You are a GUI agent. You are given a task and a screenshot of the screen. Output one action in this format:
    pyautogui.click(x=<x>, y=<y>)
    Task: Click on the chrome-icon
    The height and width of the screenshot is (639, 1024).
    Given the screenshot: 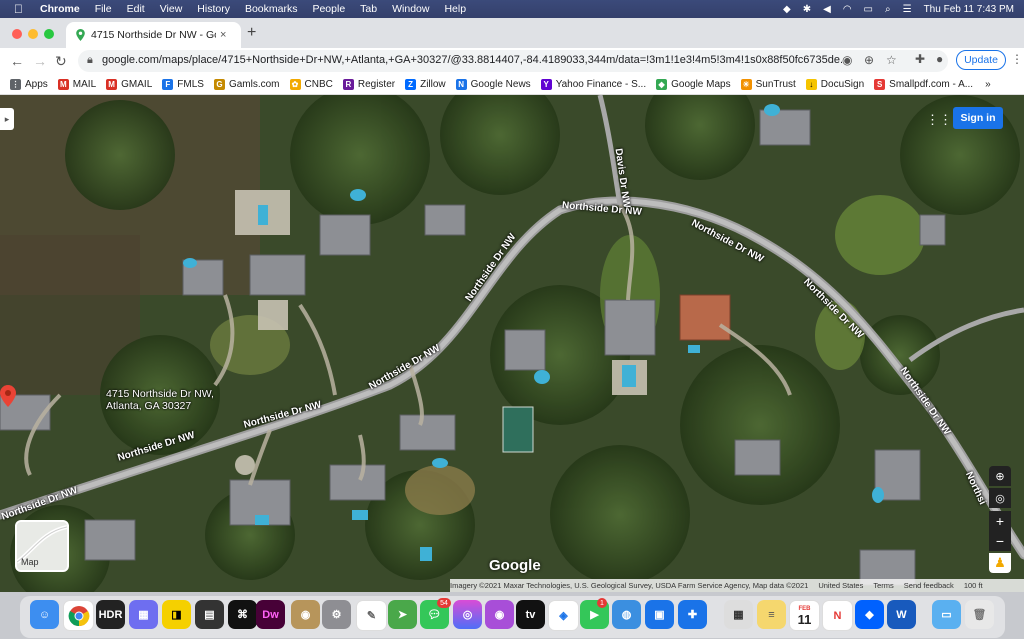 What is the action you would take?
    pyautogui.click(x=78, y=615)
    